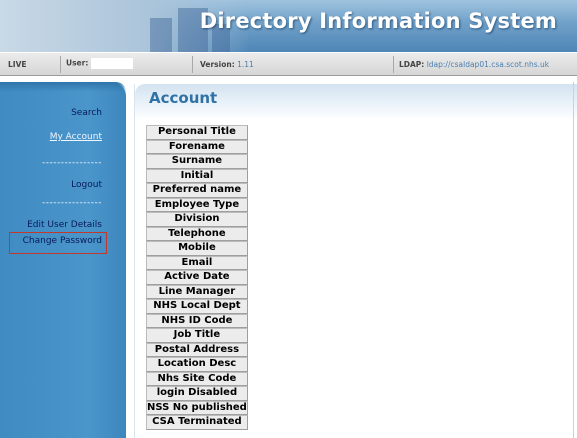 The image size is (577, 438). What do you see at coordinates (197, 190) in the screenshot?
I see `field-label: Preferred name` at bounding box center [197, 190].